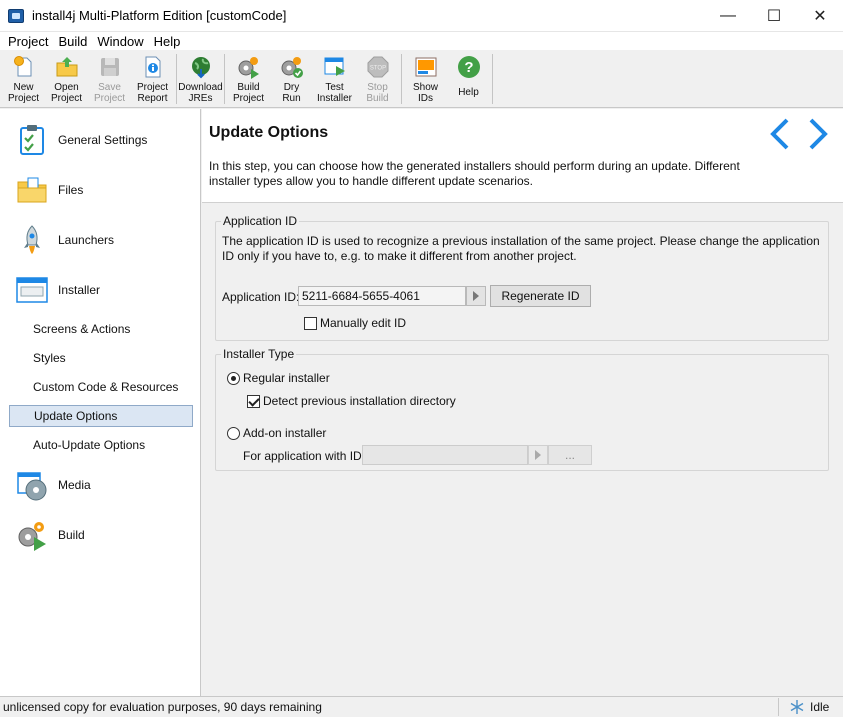 The image size is (843, 717). I want to click on sidebar-item-label: General Settings, so click(103, 140).